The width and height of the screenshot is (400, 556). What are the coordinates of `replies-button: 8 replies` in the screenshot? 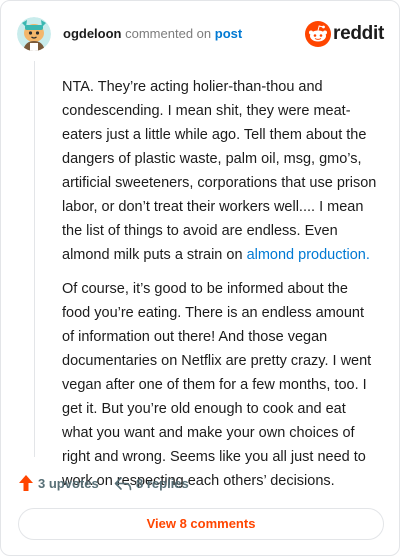 It's located at (154, 484).